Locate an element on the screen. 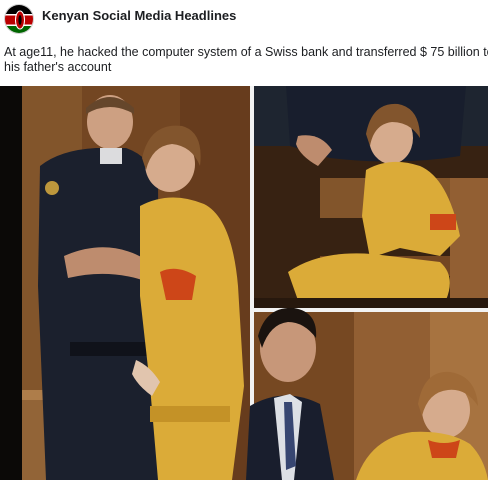 The width and height of the screenshot is (488, 480). kenya-flag-avatar-icon is located at coordinates (19, 19).